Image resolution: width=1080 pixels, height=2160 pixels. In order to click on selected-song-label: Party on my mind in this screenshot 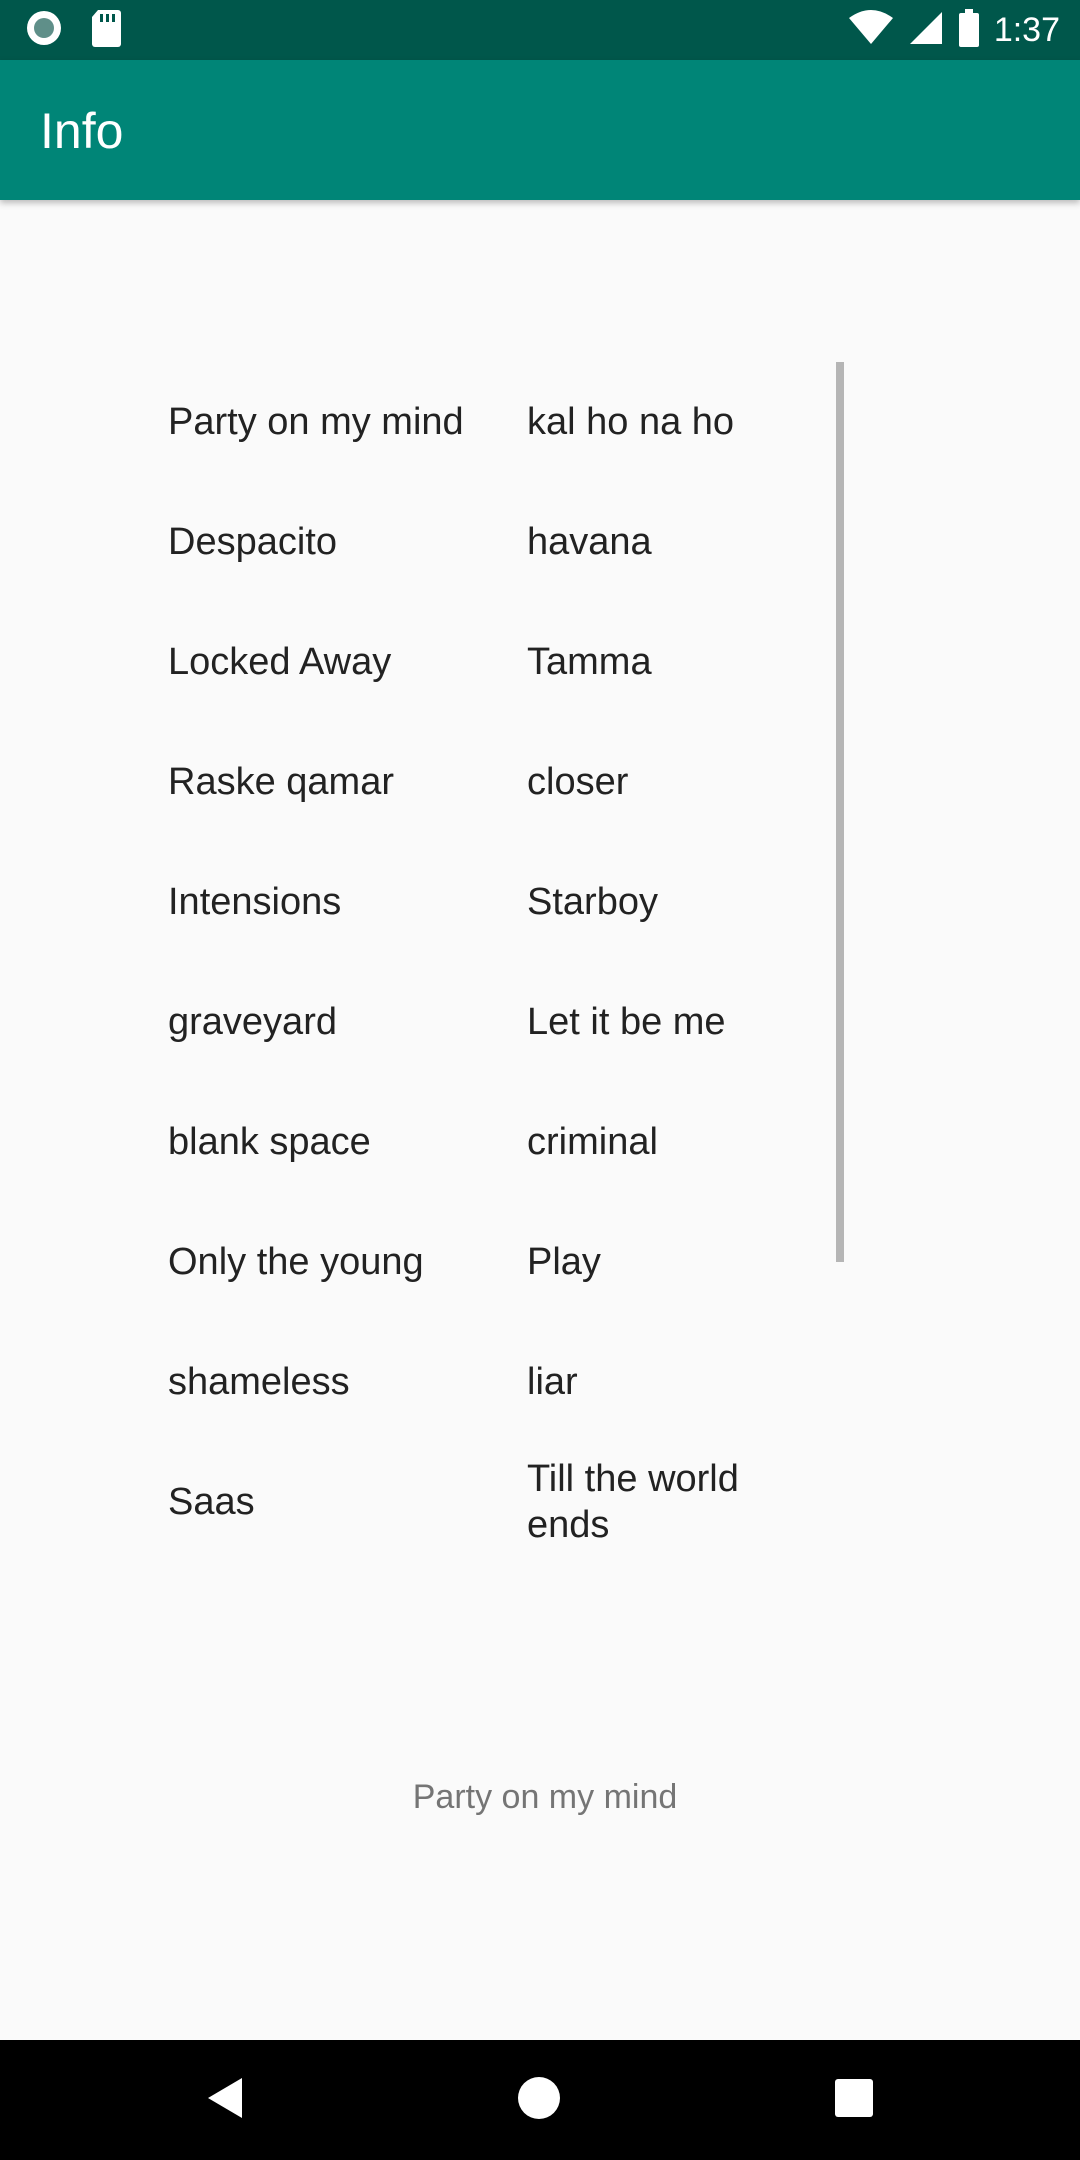, I will do `click(545, 1797)`.